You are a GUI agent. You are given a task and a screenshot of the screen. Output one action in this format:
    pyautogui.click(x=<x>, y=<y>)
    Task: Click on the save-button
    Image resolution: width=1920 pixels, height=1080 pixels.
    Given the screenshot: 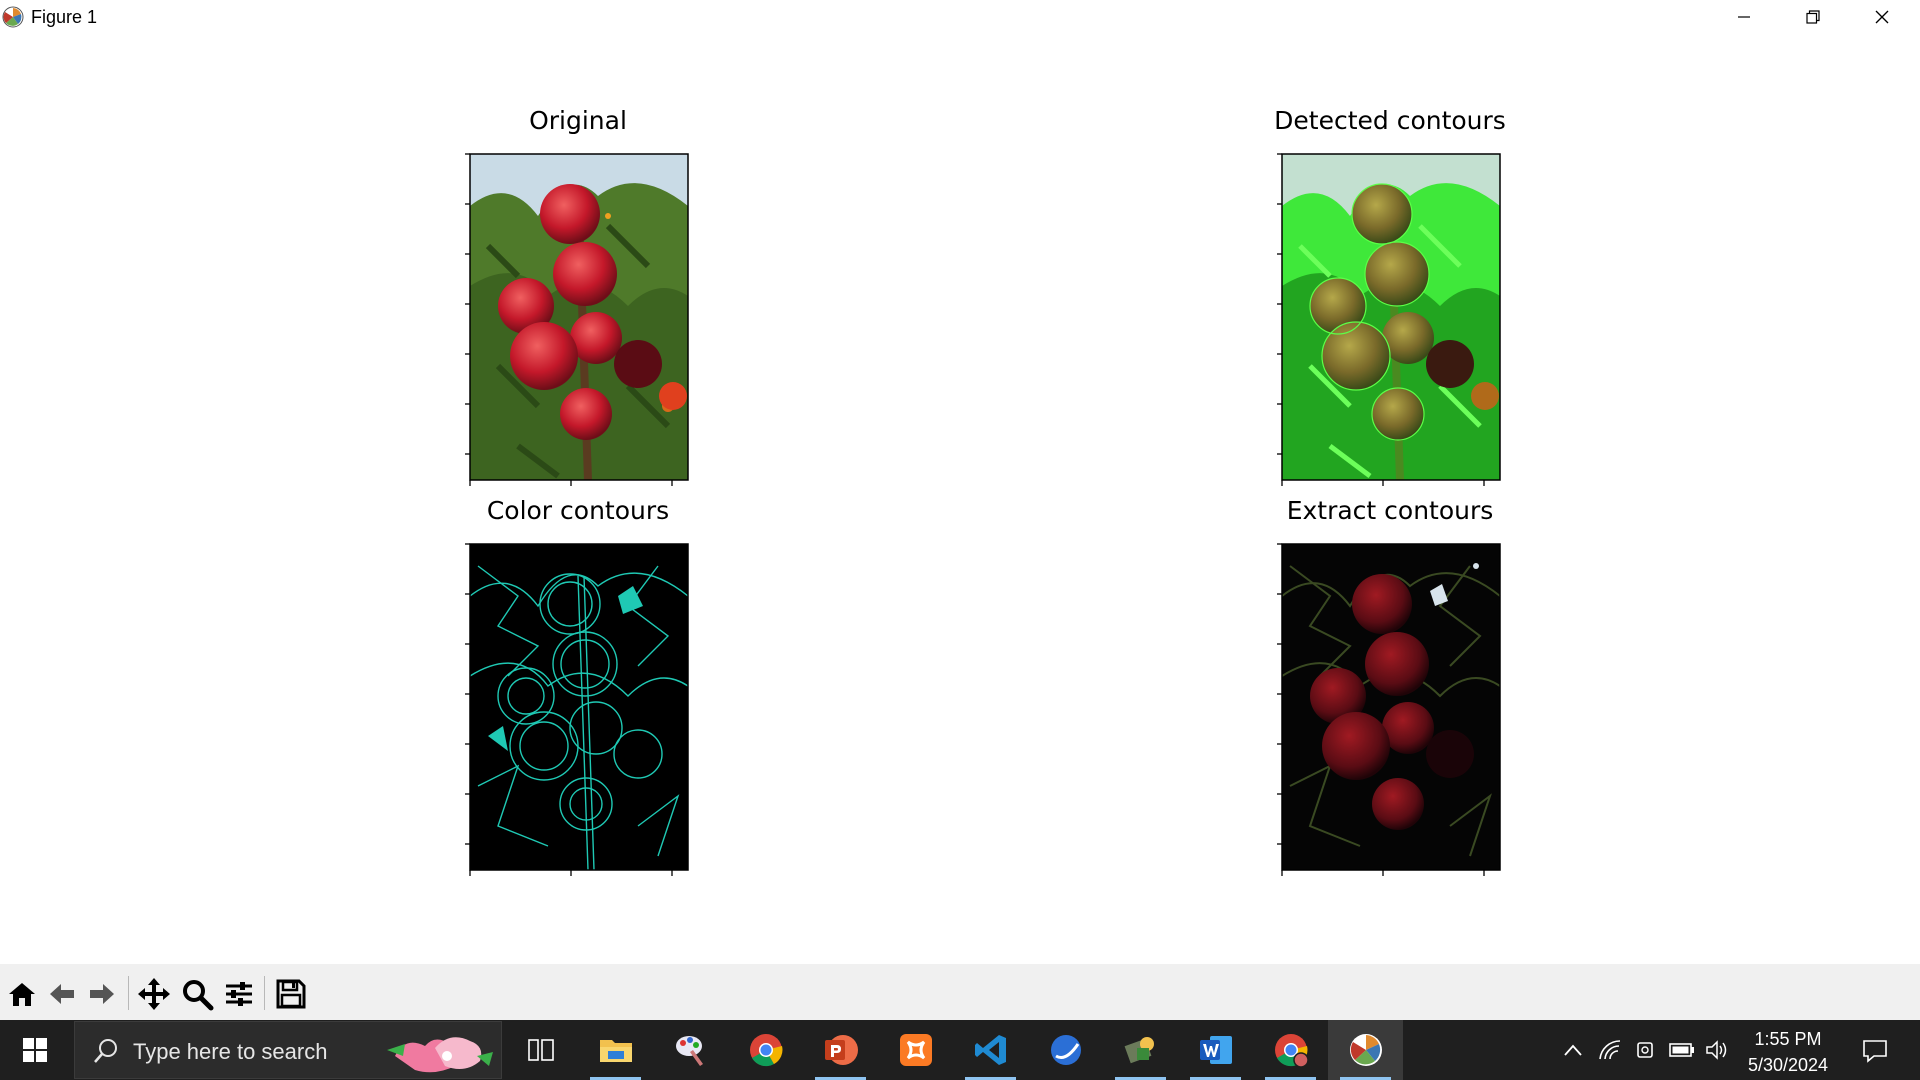 What is the action you would take?
    pyautogui.click(x=291, y=994)
    